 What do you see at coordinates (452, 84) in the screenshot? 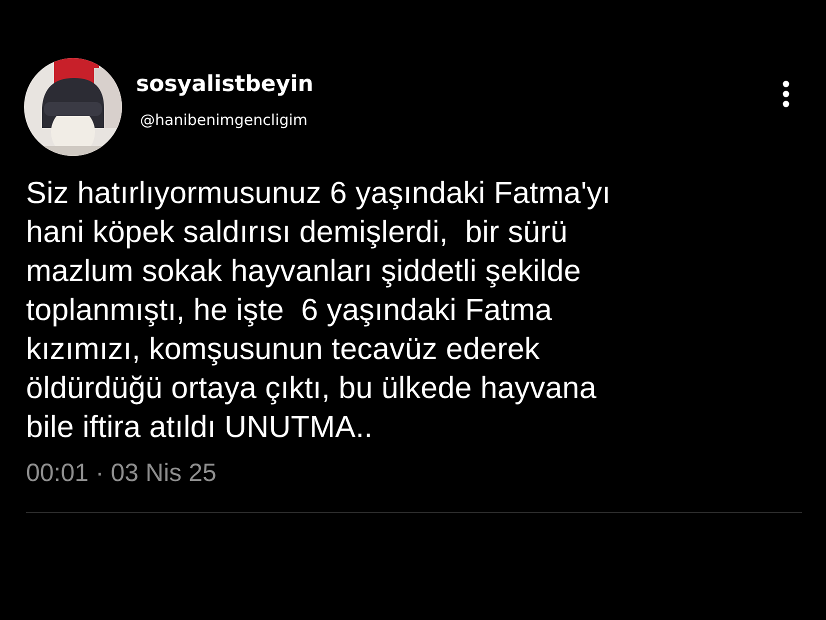
I see `author-name: sosyalistbeyin` at bounding box center [452, 84].